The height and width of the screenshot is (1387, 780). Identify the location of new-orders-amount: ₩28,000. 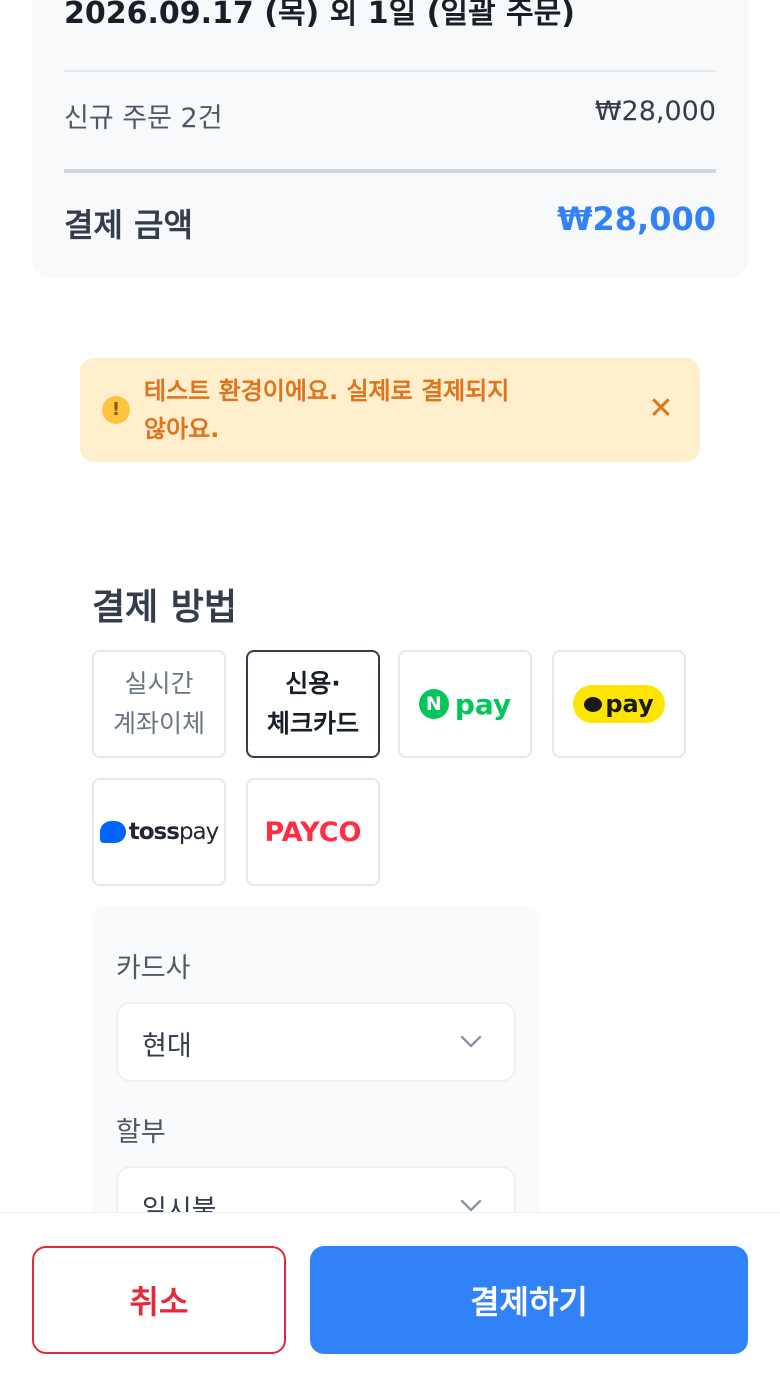
(655, 111).